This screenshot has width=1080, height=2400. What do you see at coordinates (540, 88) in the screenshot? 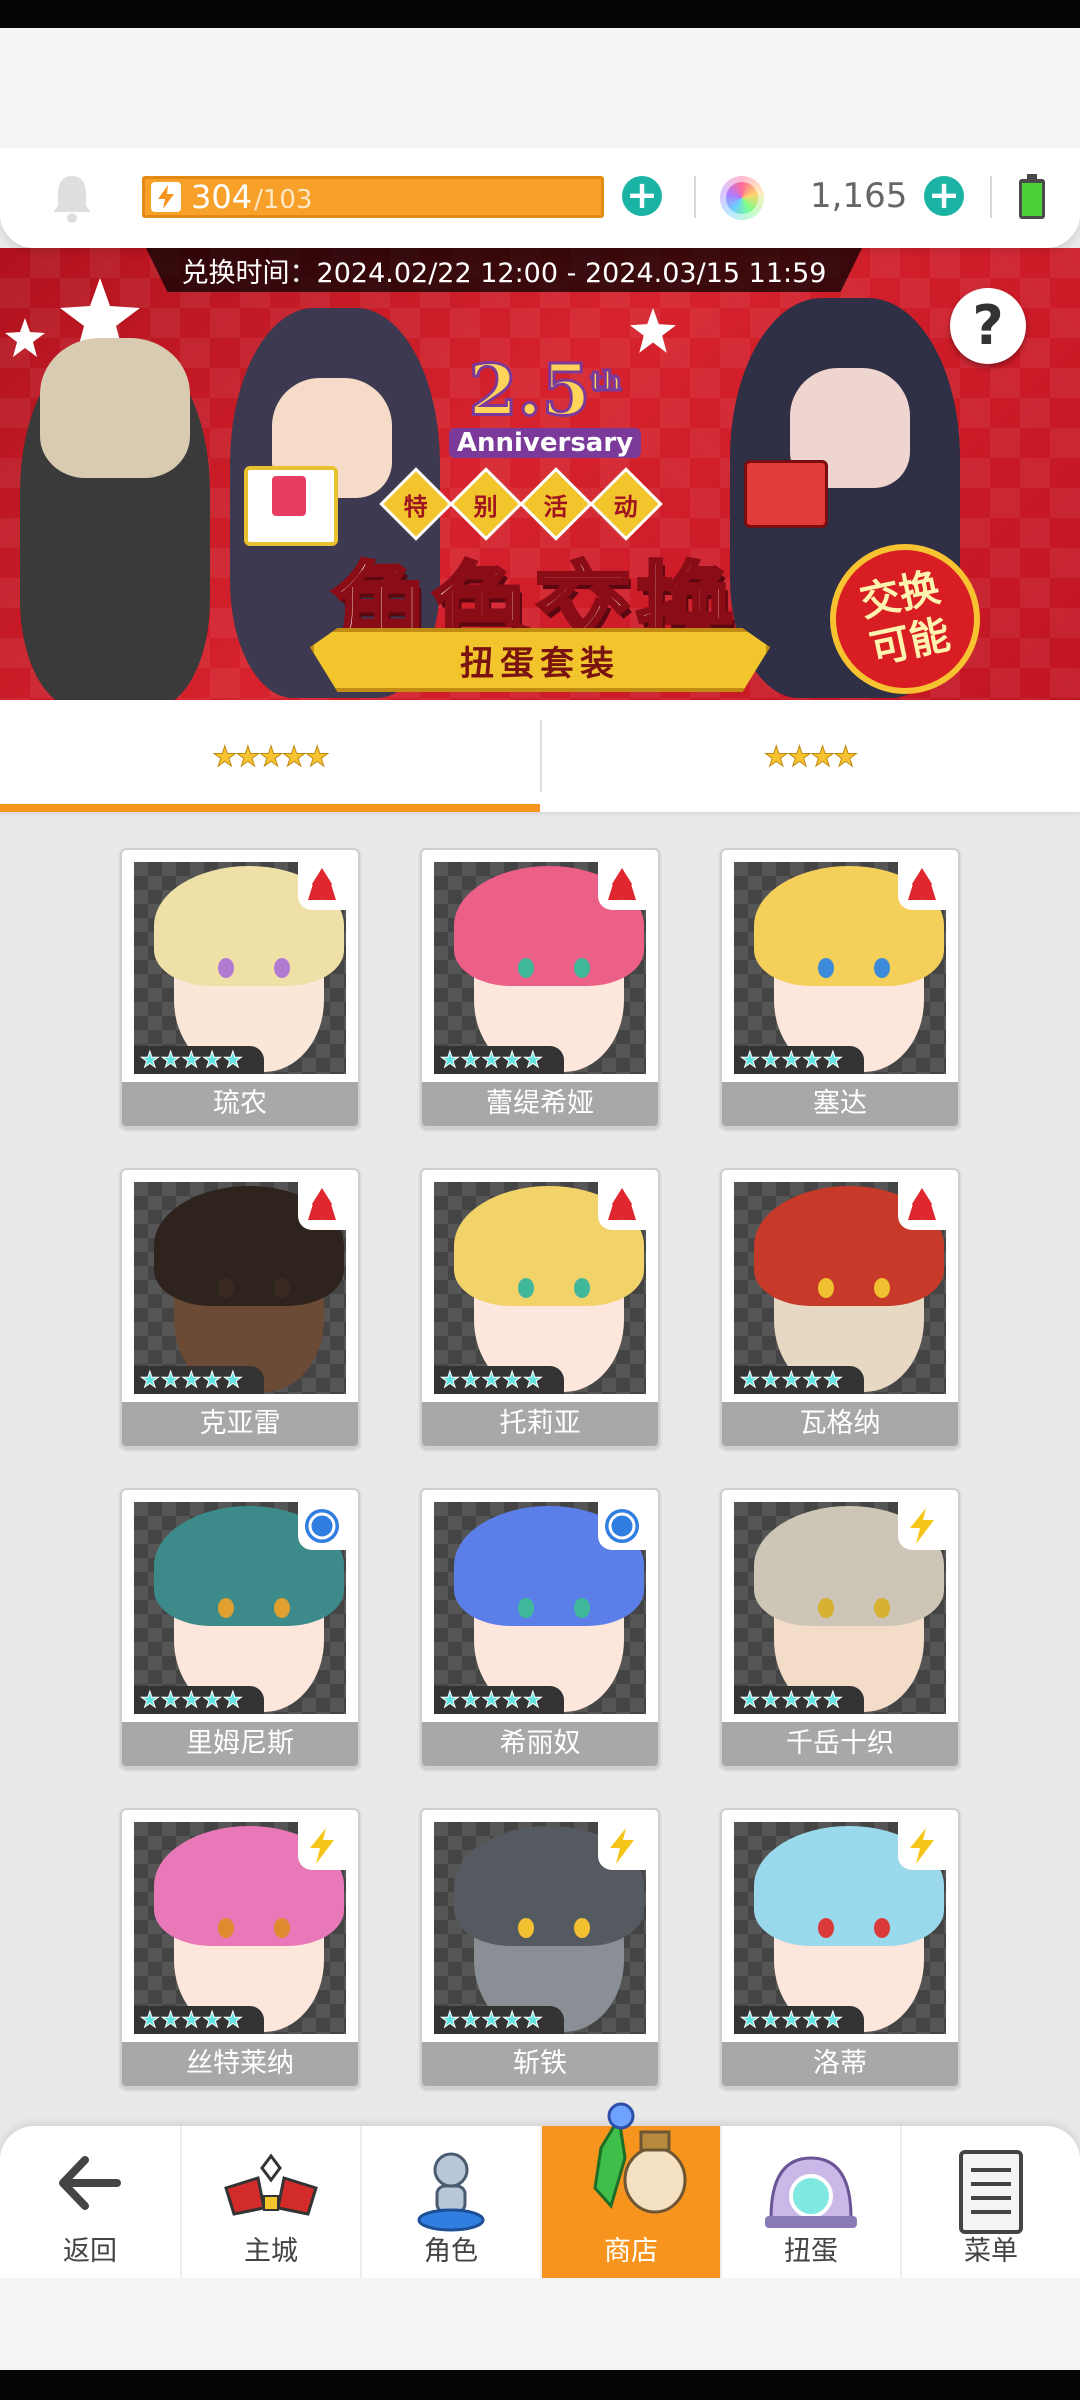
I see `top-spacer` at bounding box center [540, 88].